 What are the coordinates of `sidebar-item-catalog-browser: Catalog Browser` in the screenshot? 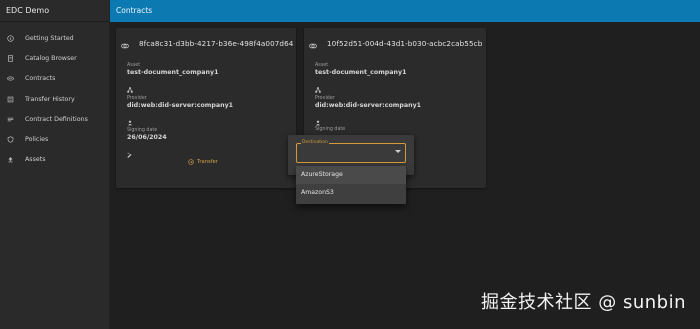 It's located at (54, 58).